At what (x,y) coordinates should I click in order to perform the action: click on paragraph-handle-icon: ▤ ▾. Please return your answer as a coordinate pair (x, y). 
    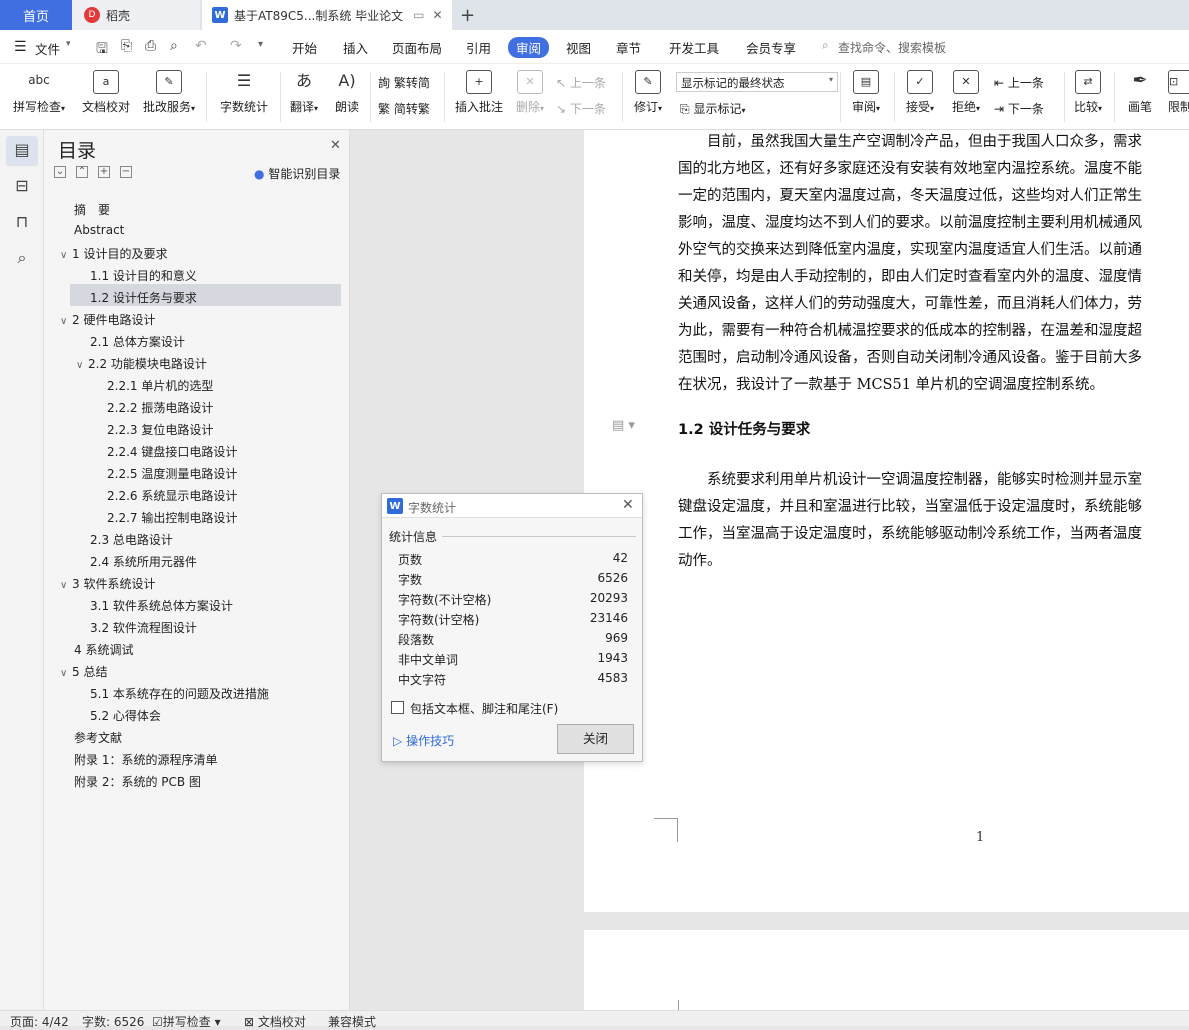
    Looking at the image, I should click on (623, 425).